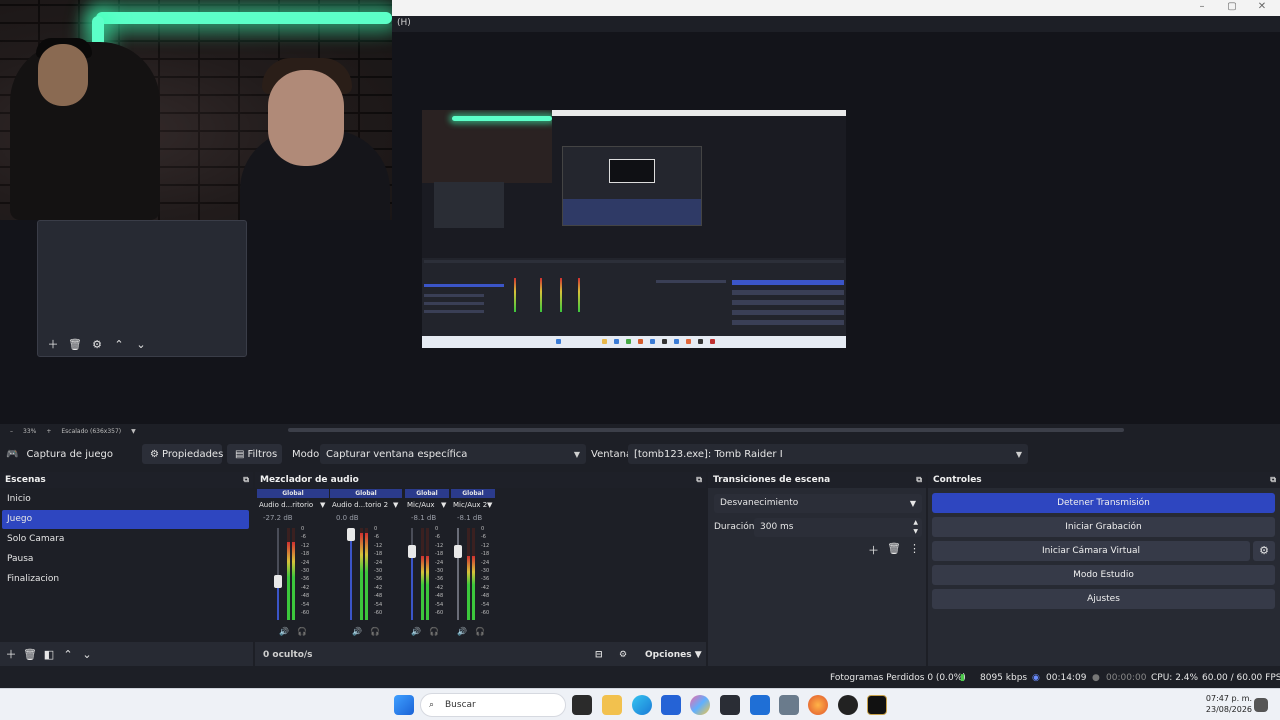  What do you see at coordinates (404, 705) in the screenshot?
I see `windows-start-icon` at bounding box center [404, 705].